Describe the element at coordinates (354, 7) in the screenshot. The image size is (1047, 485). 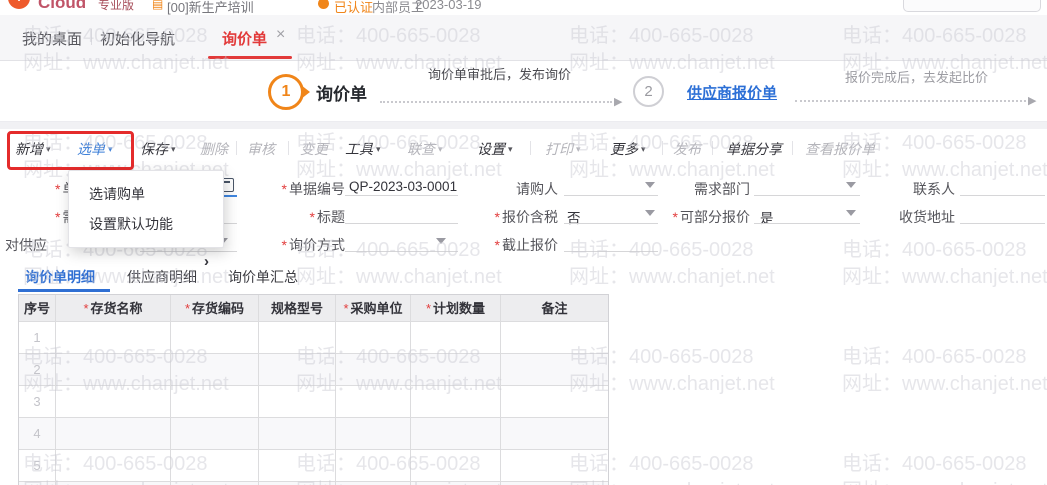
I see `certified-badge: 已认证` at that location.